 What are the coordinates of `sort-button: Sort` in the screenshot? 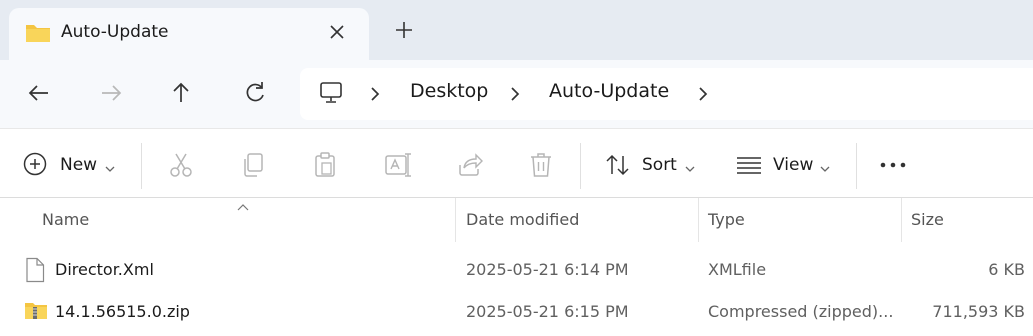 It's located at (652, 165).